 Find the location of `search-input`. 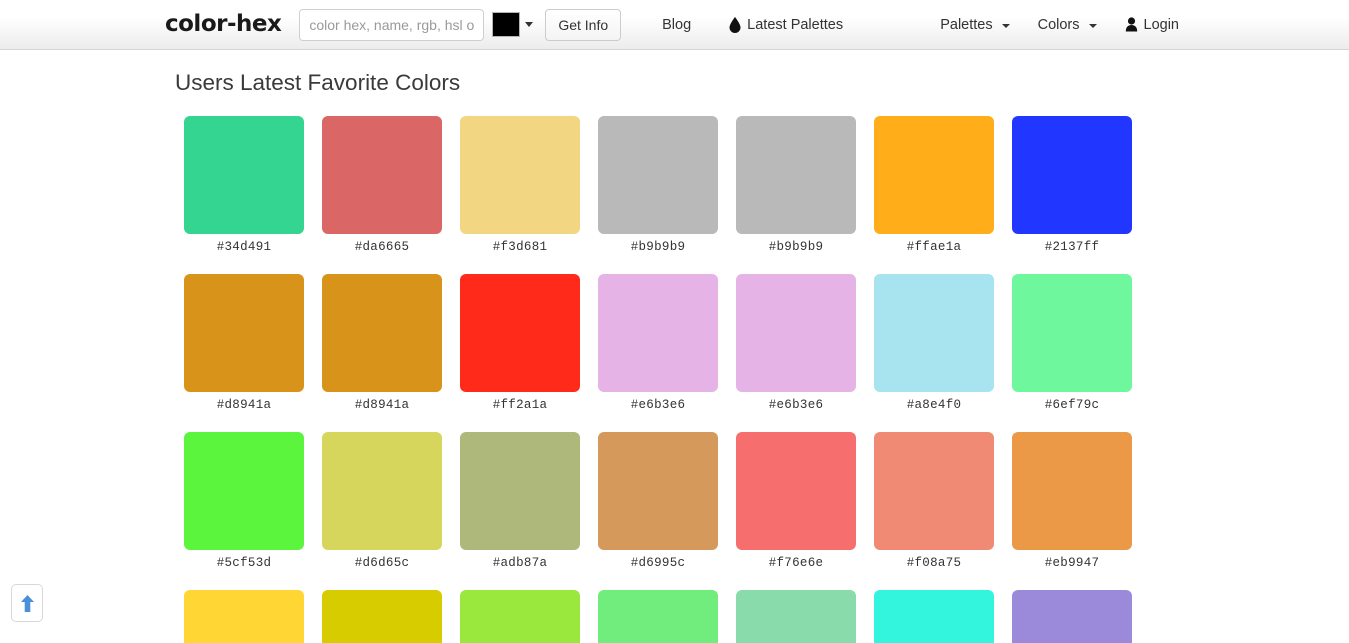

search-input is located at coordinates (392, 24).